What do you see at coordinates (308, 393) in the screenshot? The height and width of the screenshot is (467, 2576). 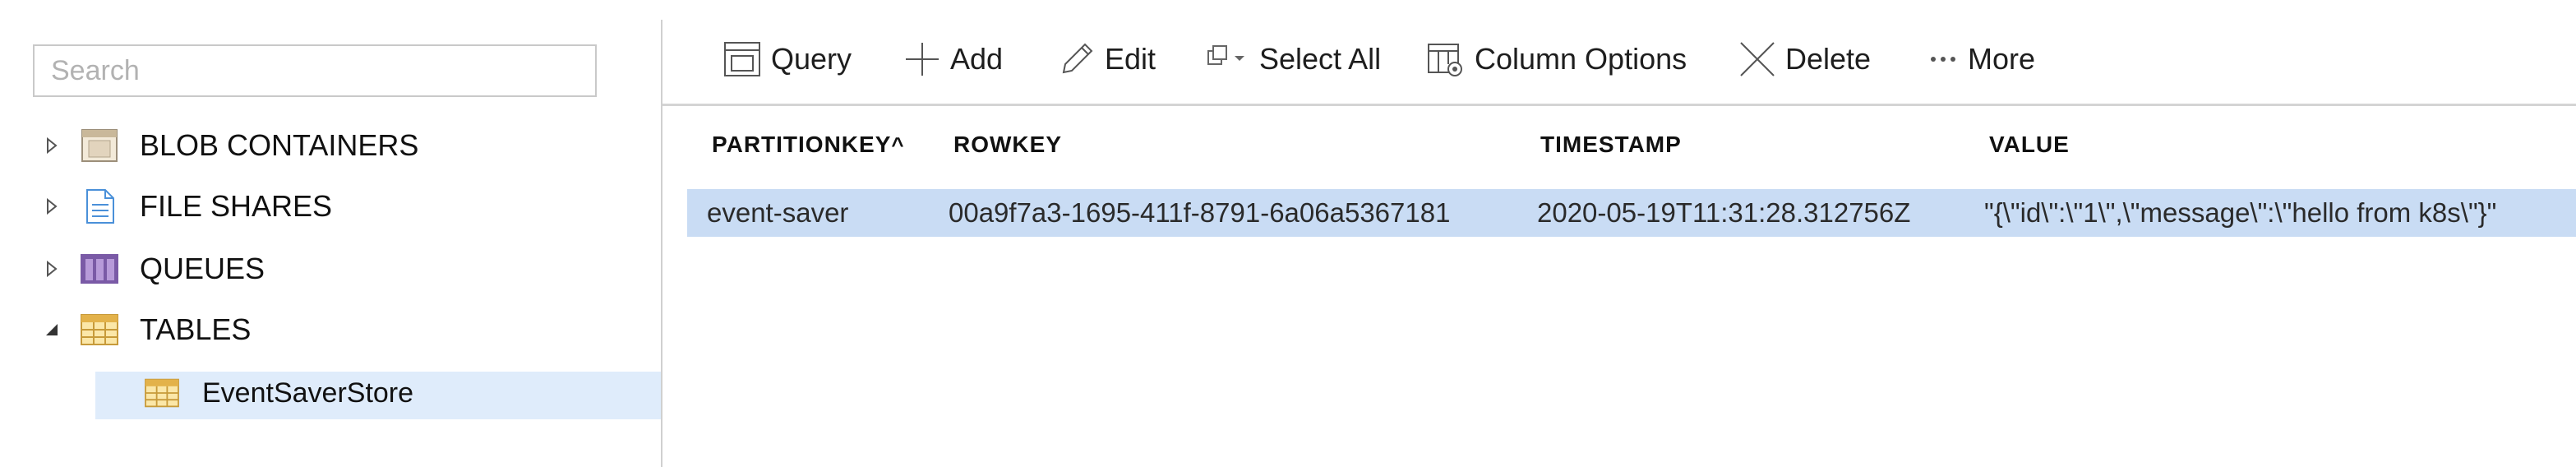 I see `tree-item-label: EventSaverStore` at bounding box center [308, 393].